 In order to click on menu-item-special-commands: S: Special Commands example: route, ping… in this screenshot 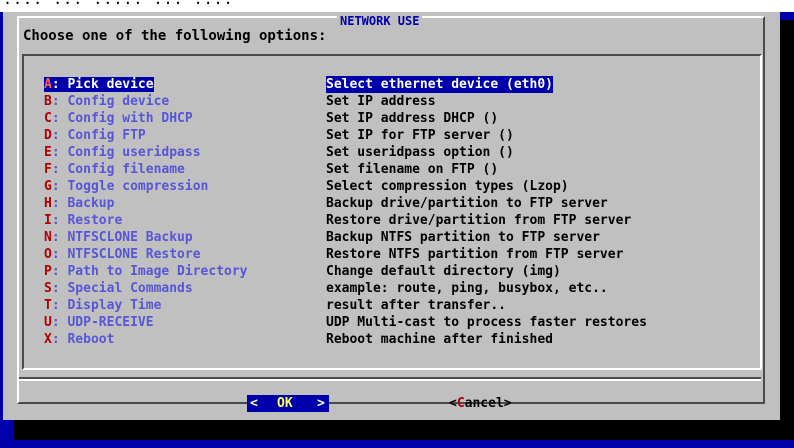, I will do `click(326, 288)`.